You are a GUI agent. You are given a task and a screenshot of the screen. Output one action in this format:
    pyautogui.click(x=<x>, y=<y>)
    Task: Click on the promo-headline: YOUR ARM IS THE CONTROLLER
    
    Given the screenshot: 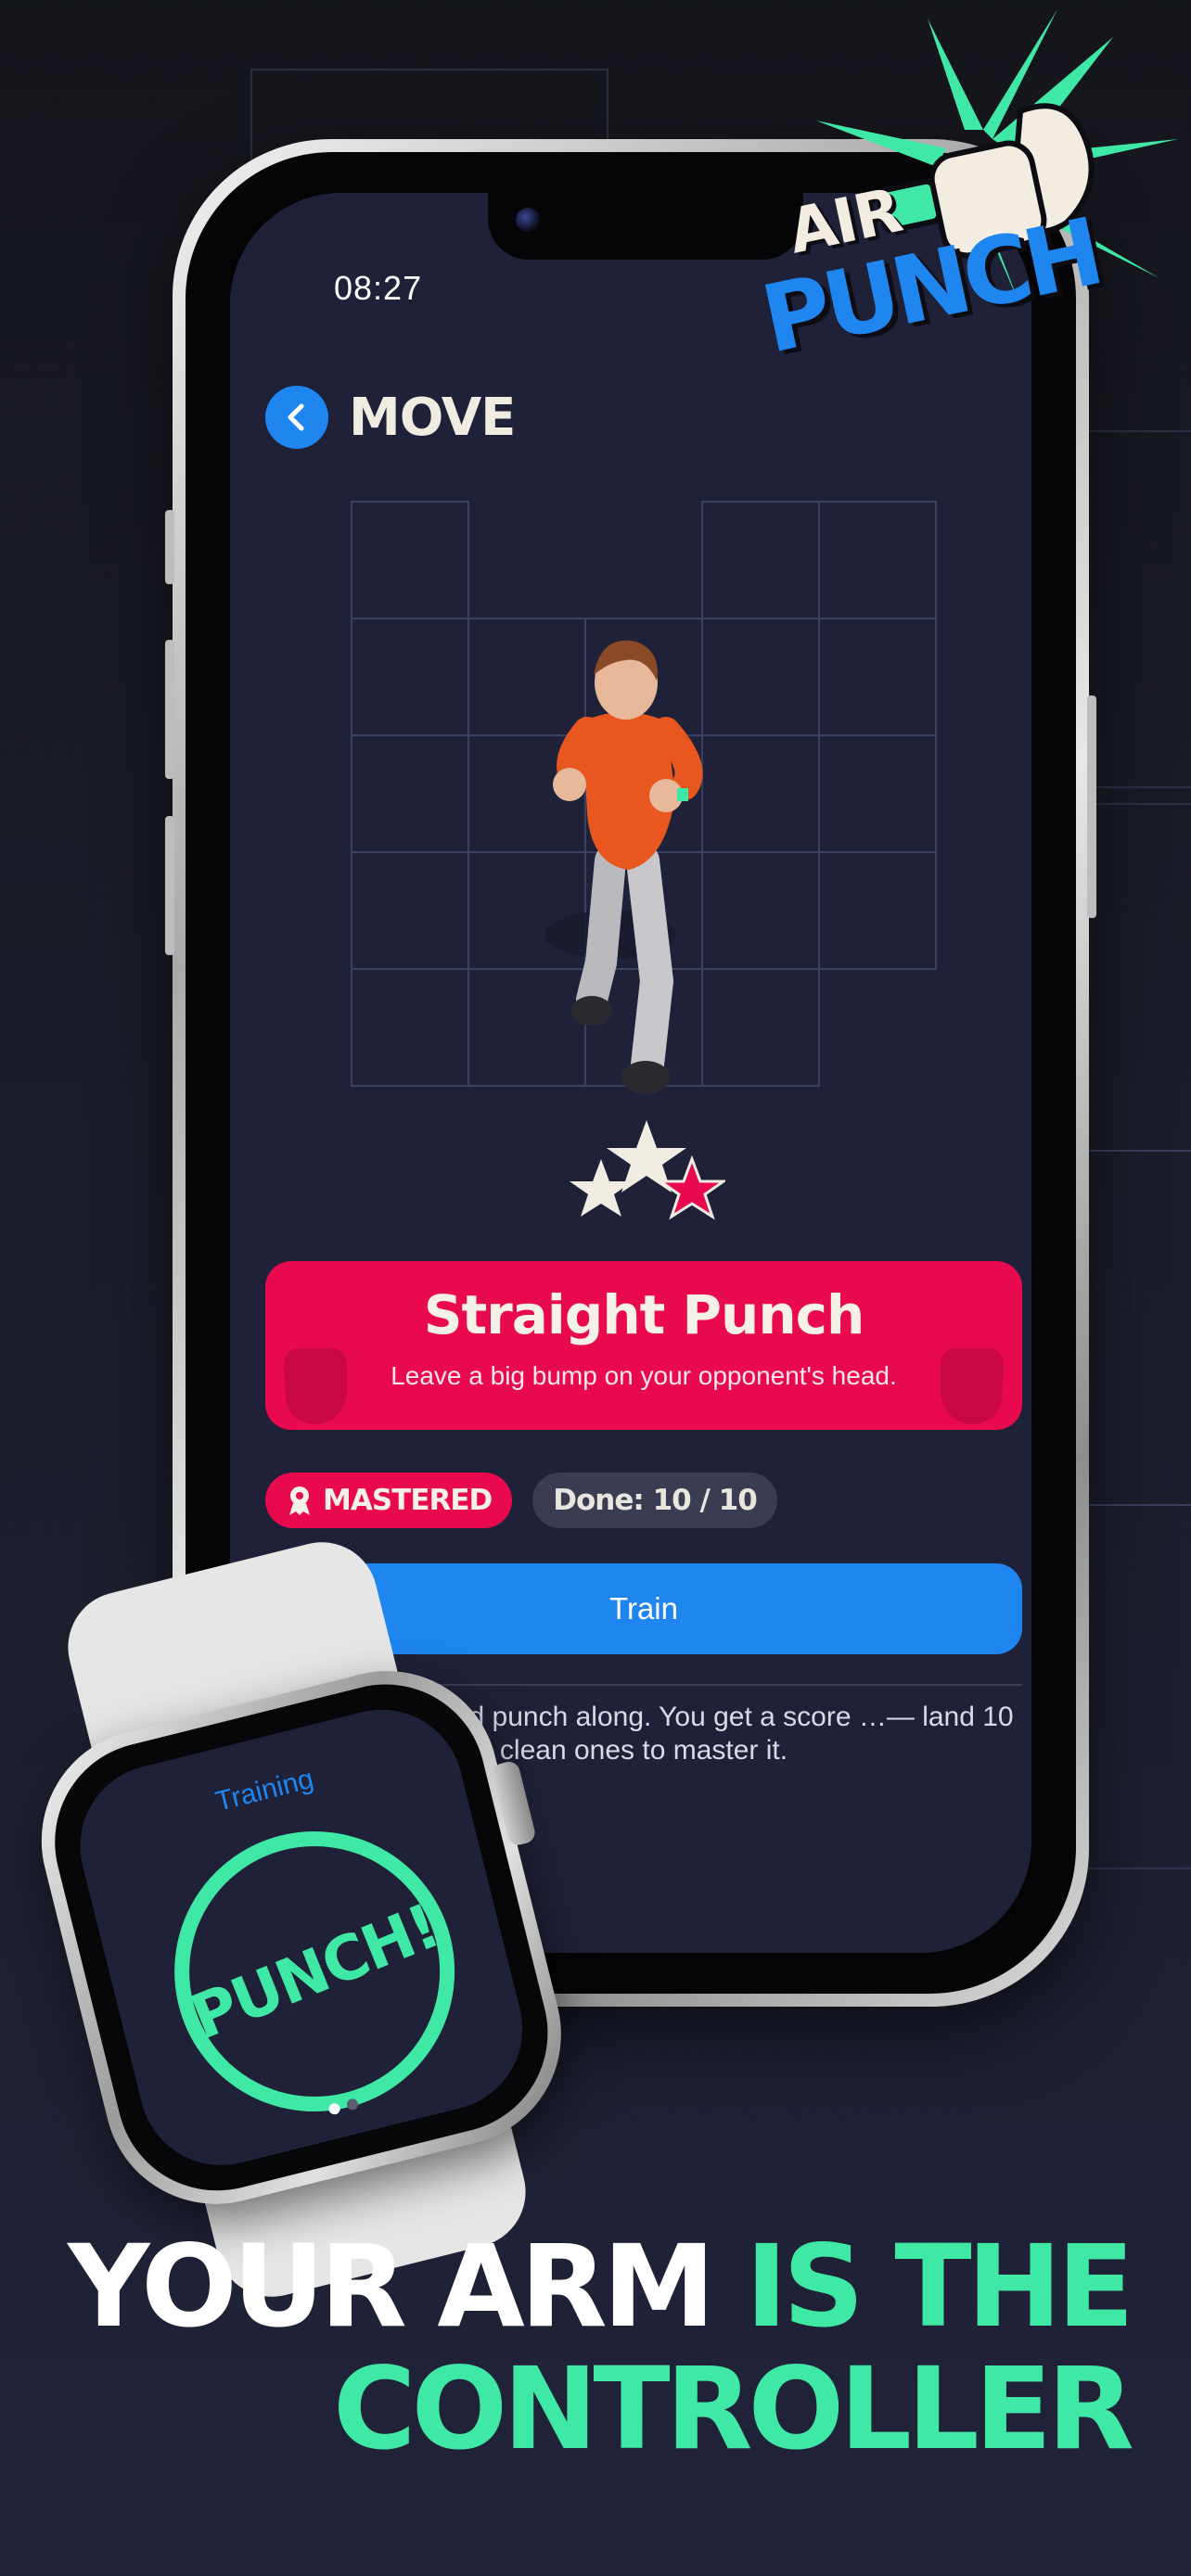 What is the action you would take?
    pyautogui.click(x=601, y=2350)
    